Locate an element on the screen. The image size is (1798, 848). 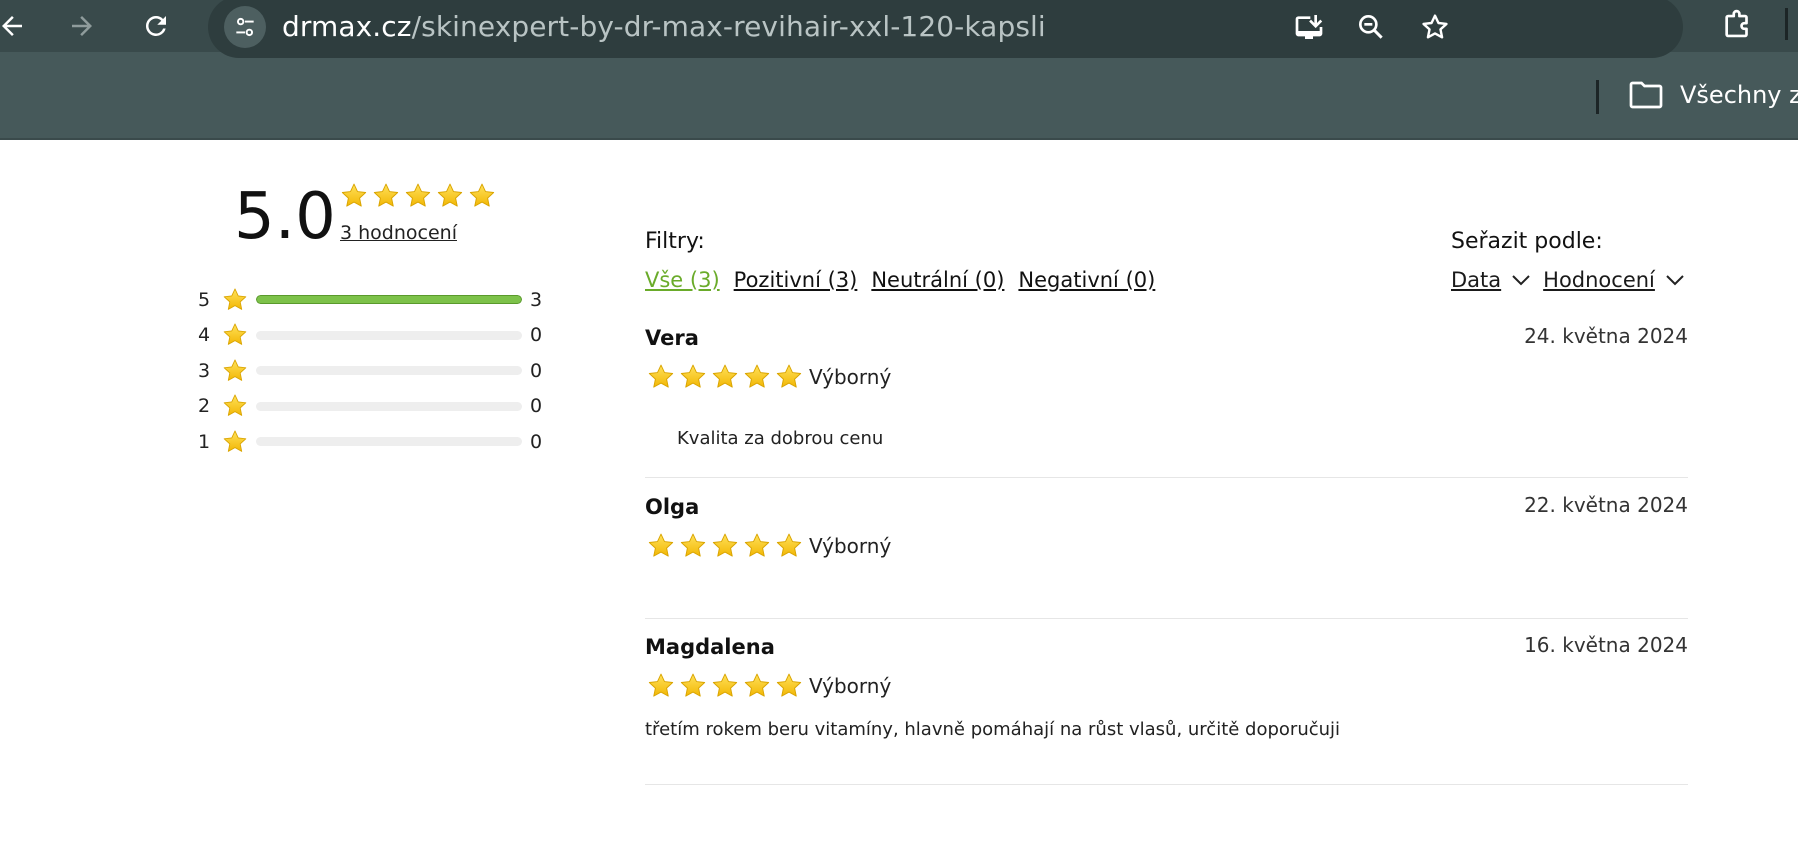
filter-negative: Negativní (0) is located at coordinates (1086, 280).